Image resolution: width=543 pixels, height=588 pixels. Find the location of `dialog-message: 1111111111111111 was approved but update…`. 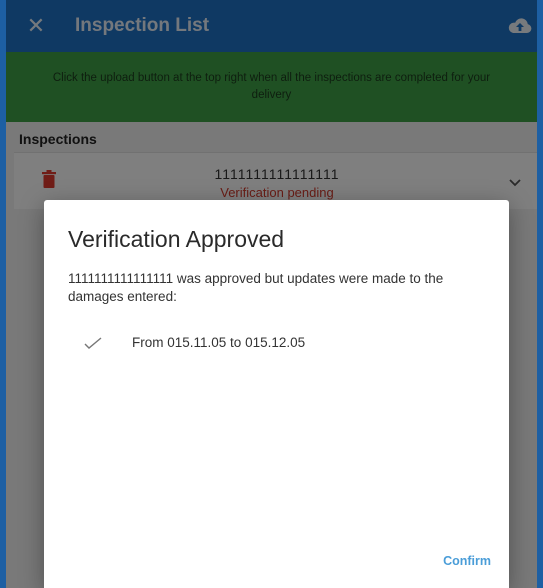

dialog-message: 1111111111111111 was approved but update… is located at coordinates (256, 287).